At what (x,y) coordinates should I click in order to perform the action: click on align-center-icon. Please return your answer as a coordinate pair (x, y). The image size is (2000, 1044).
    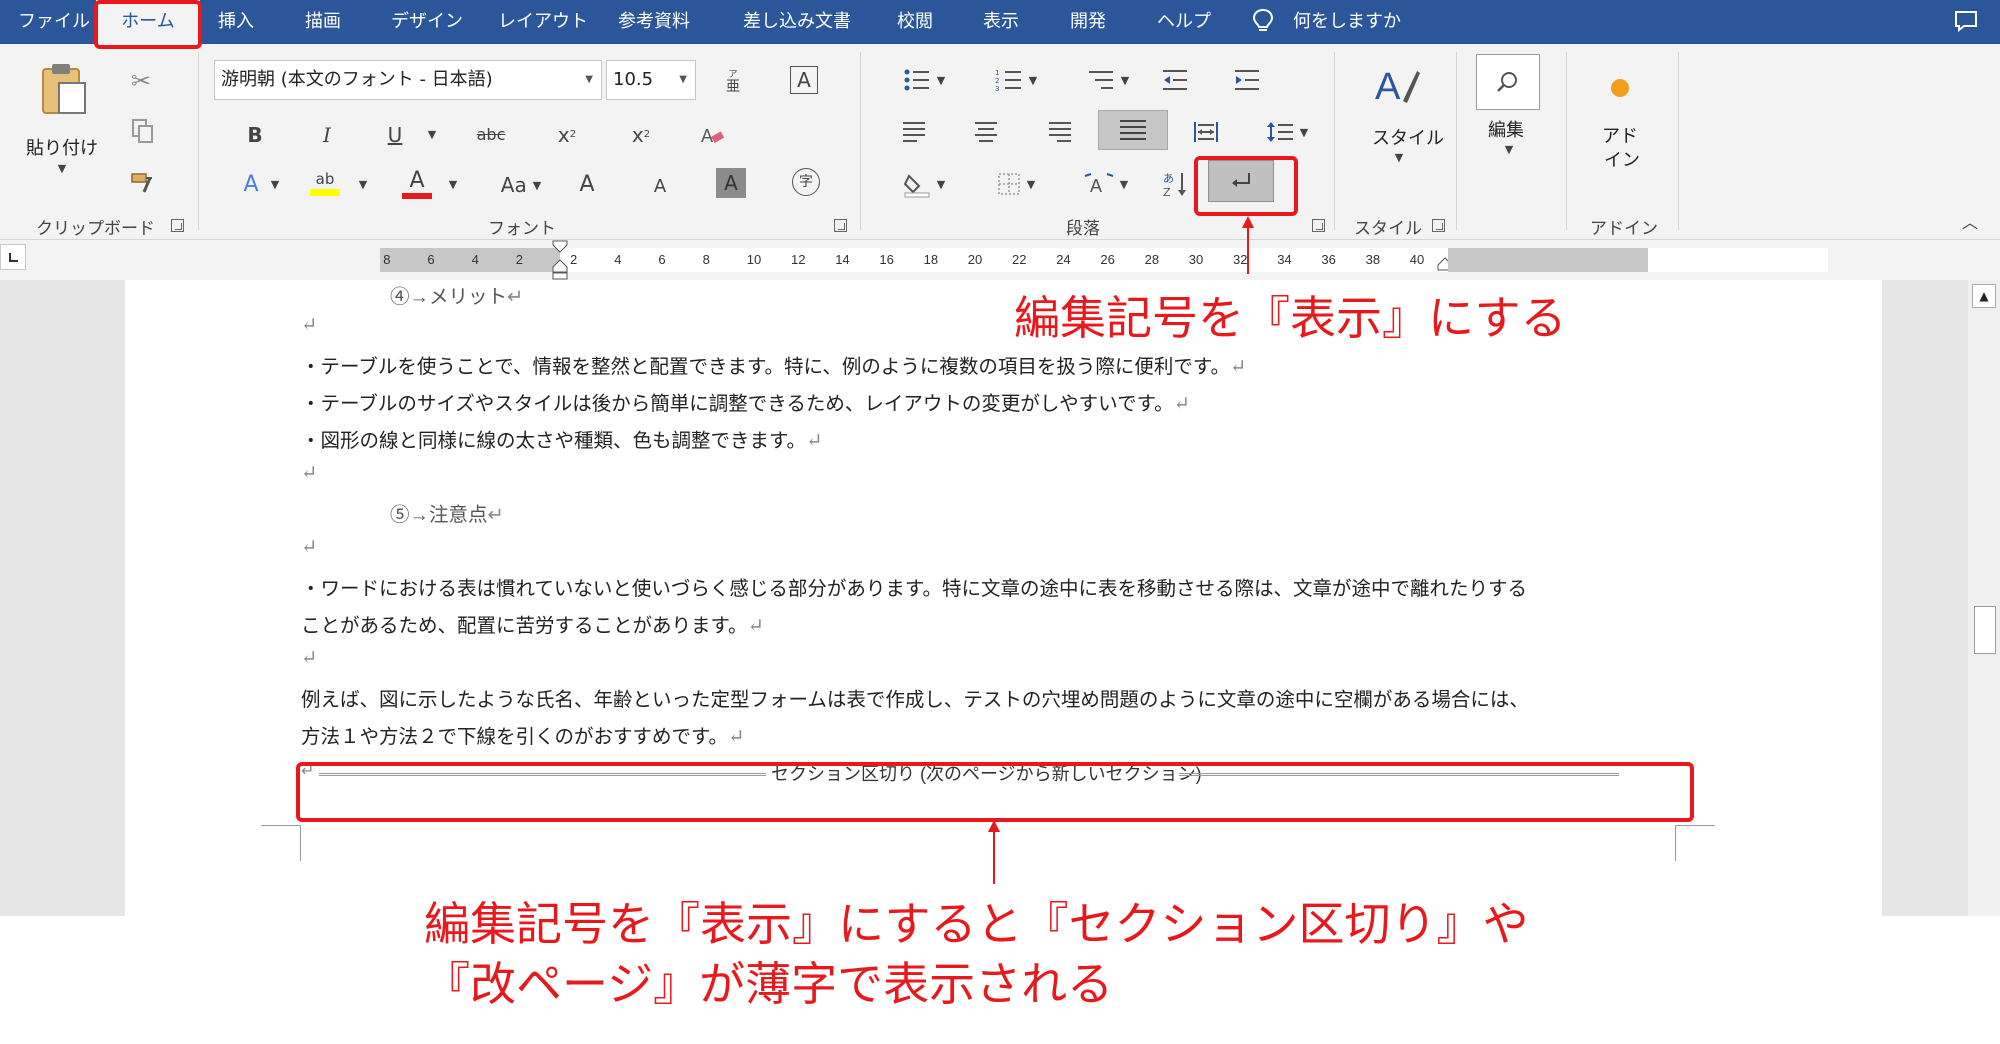
    Looking at the image, I should click on (986, 132).